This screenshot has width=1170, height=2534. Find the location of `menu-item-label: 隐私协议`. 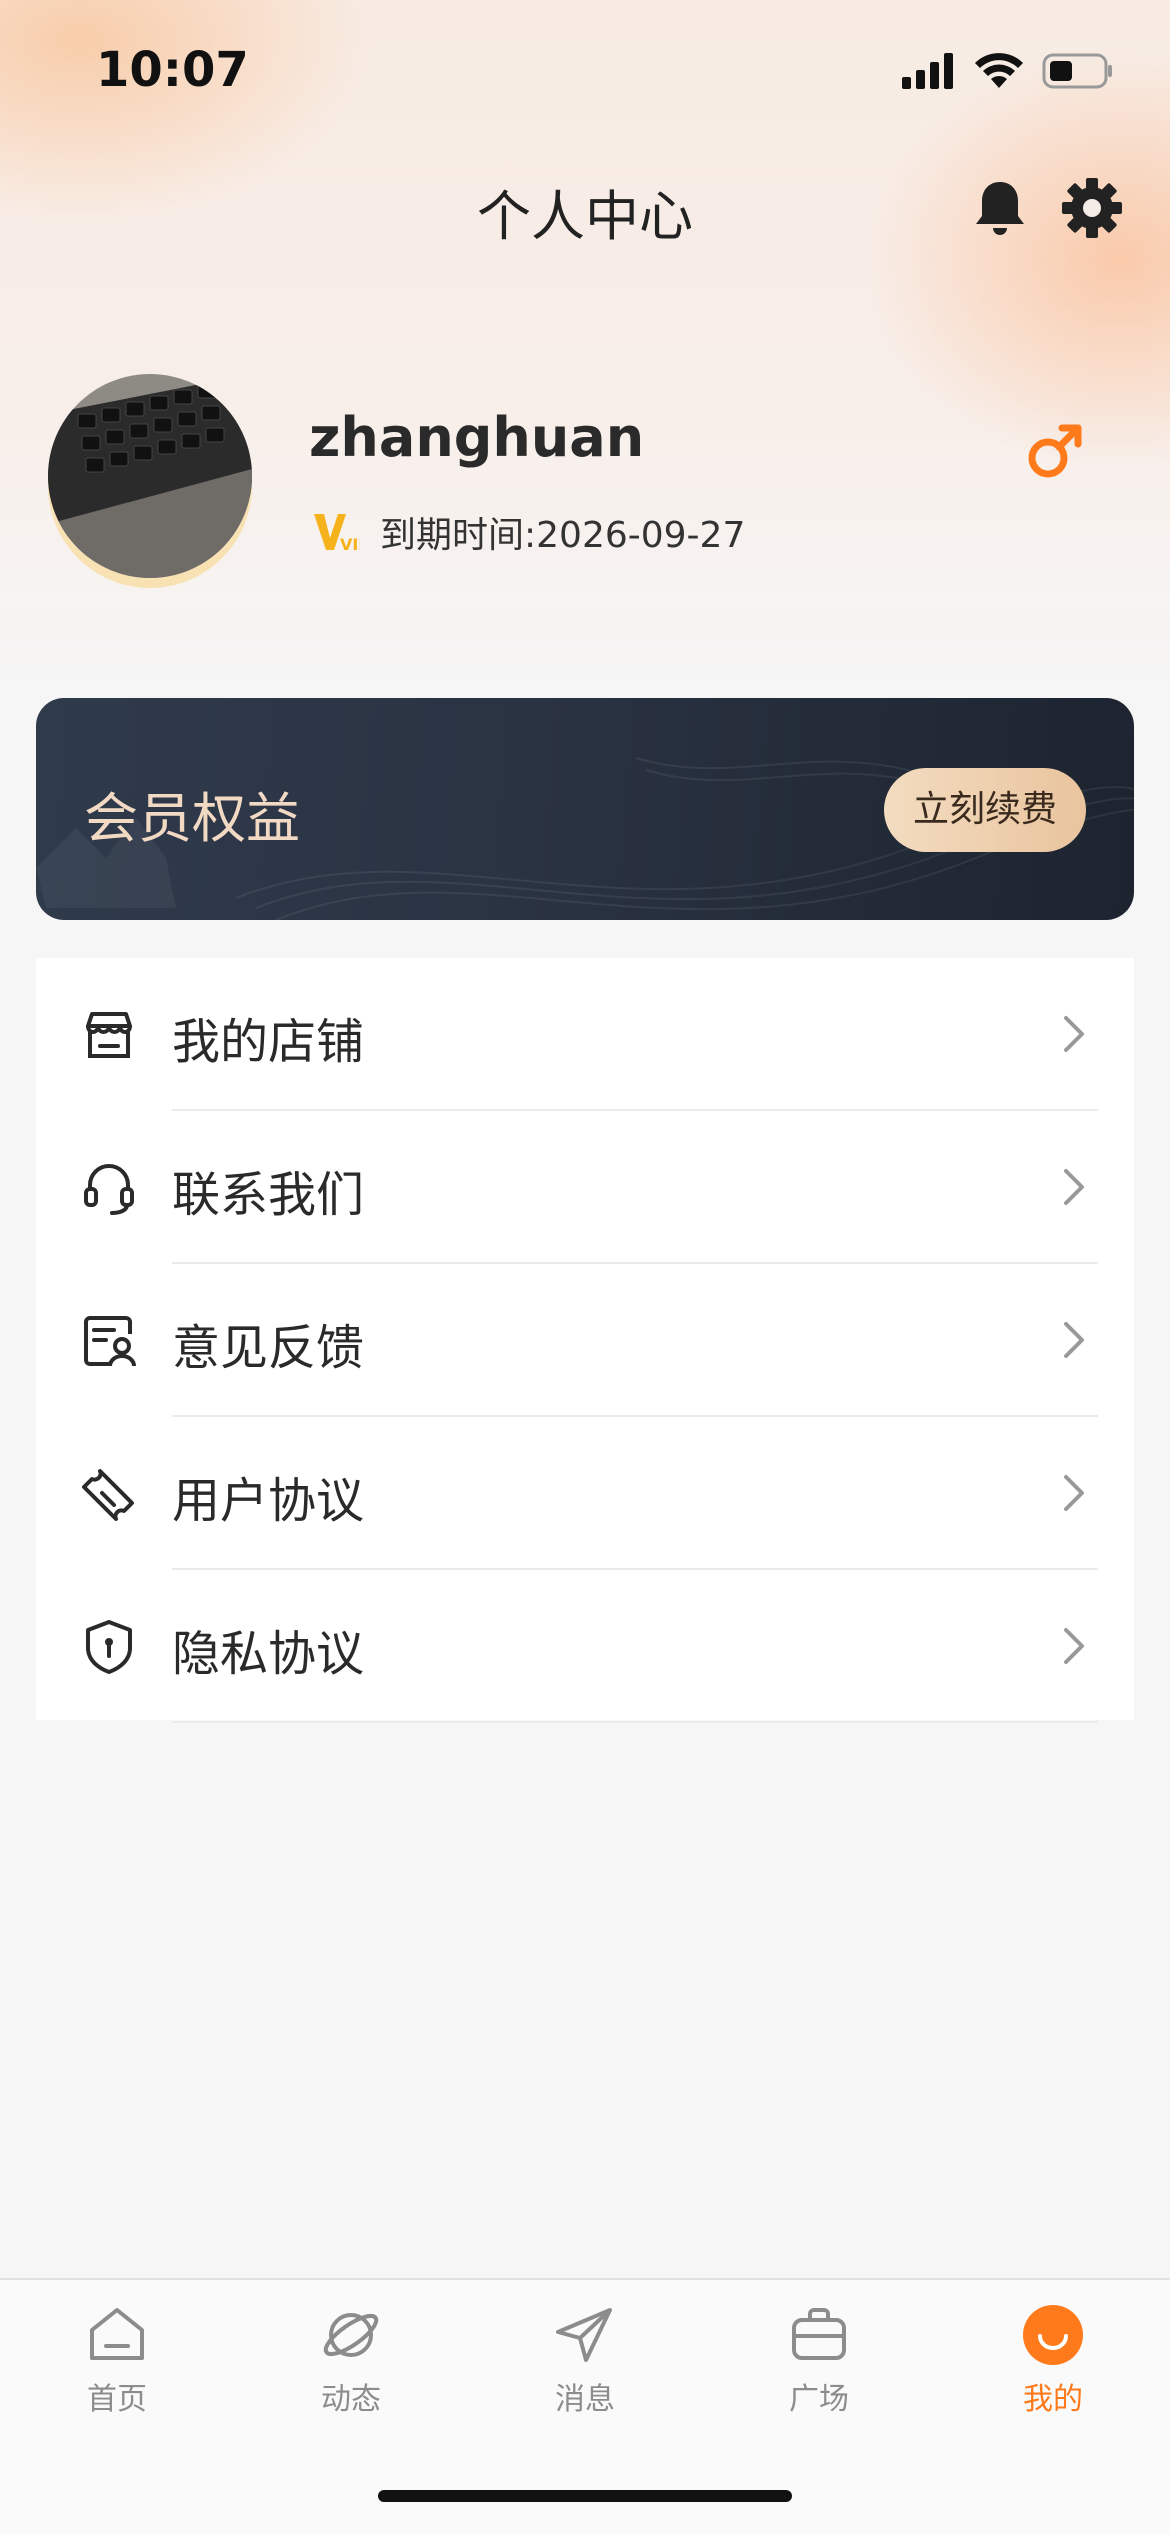

menu-item-label: 隐私协议 is located at coordinates (268, 1654).